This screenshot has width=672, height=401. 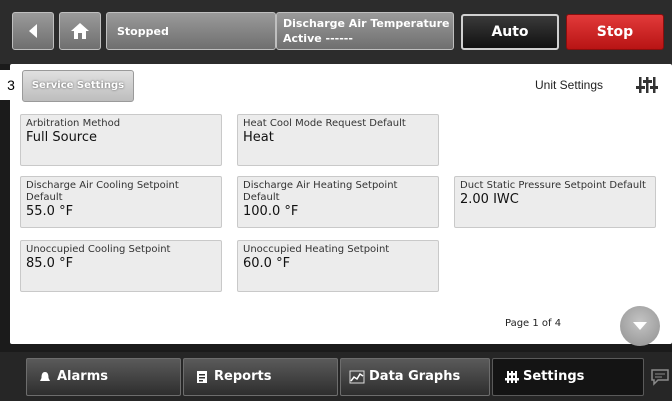 What do you see at coordinates (50, 263) in the screenshot?
I see `field-value: 85.0 °F` at bounding box center [50, 263].